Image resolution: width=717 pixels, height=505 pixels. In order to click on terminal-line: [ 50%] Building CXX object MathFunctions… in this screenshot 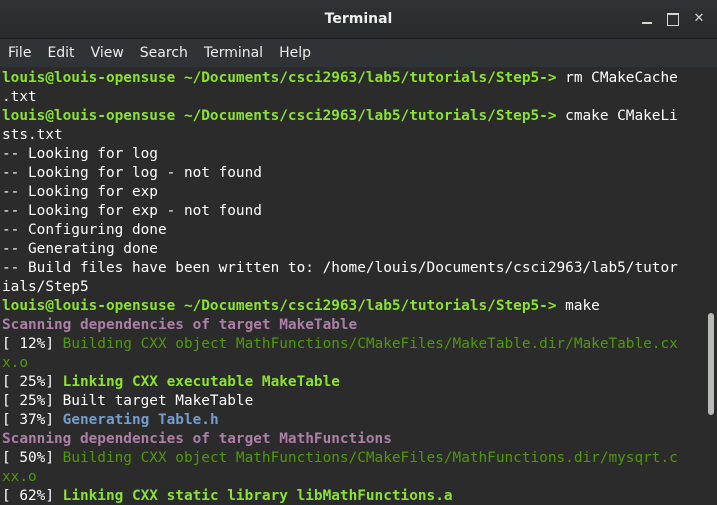, I will do `click(354, 458)`.